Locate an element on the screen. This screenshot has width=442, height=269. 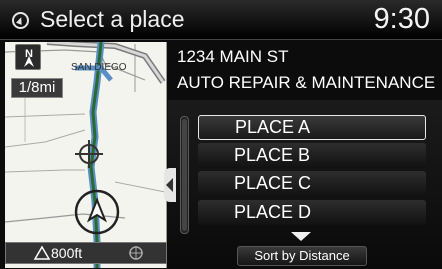
place-category: AUTO REPAIR & MAINTENANCE is located at coordinates (306, 82).